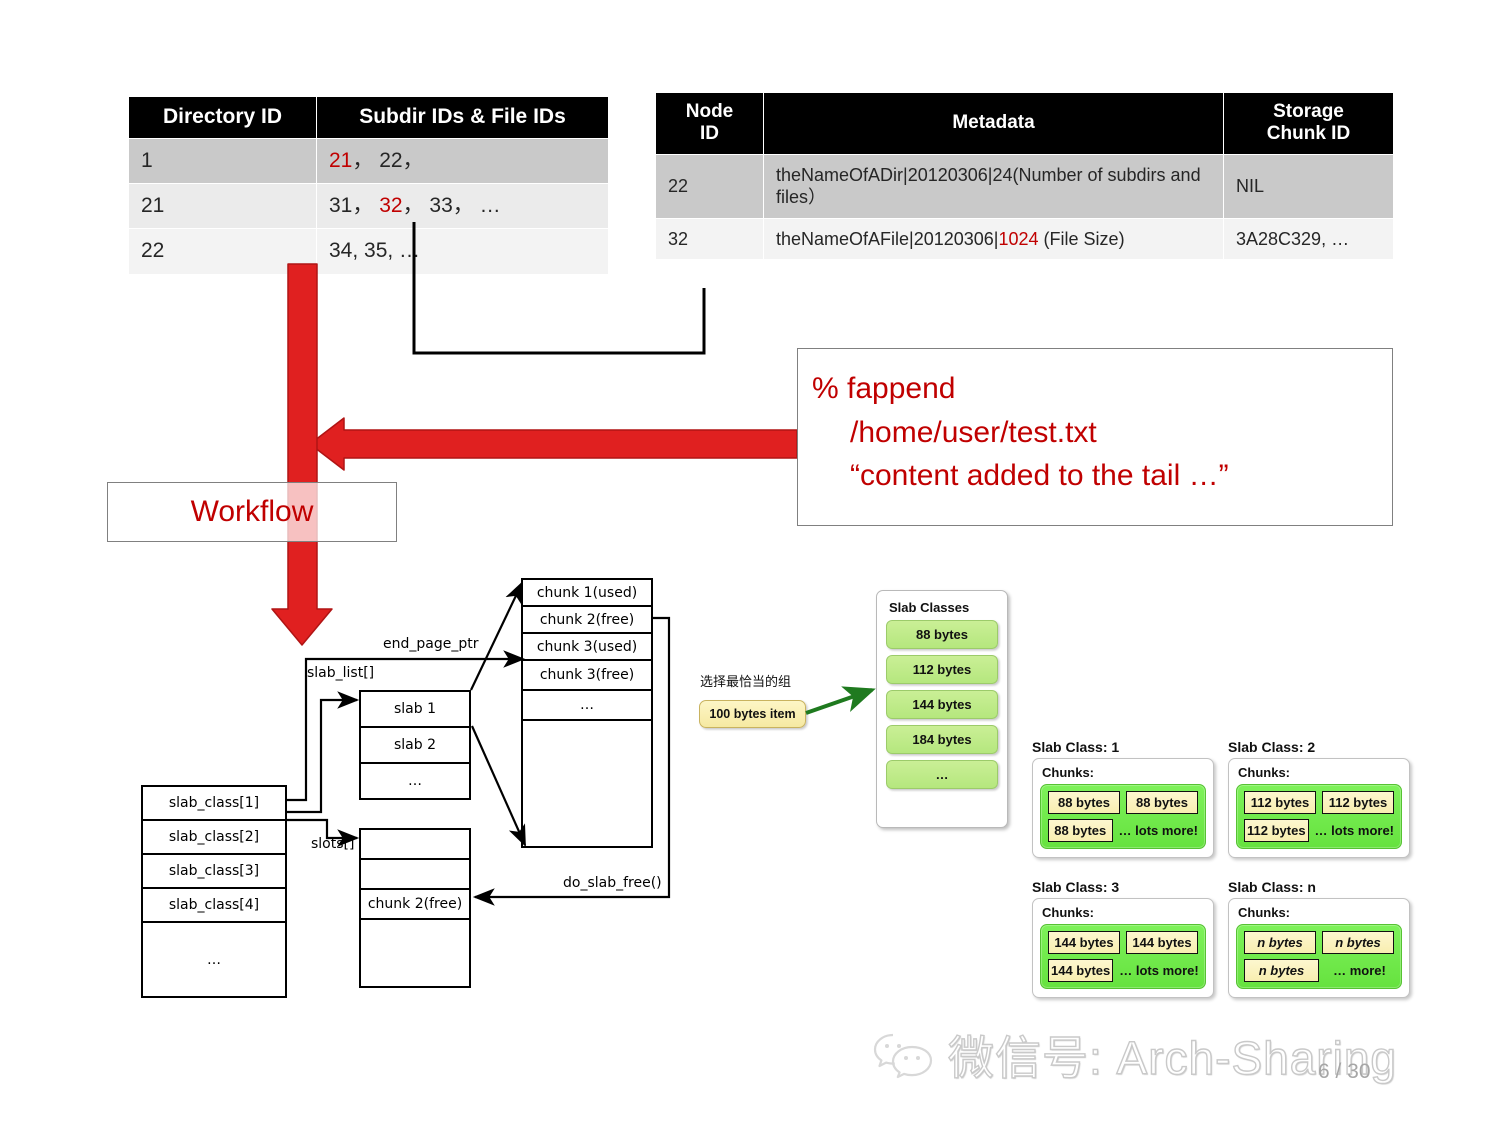  Describe the element at coordinates (709, 111) in the screenshot. I see `col-node-id-line1: Node` at that location.